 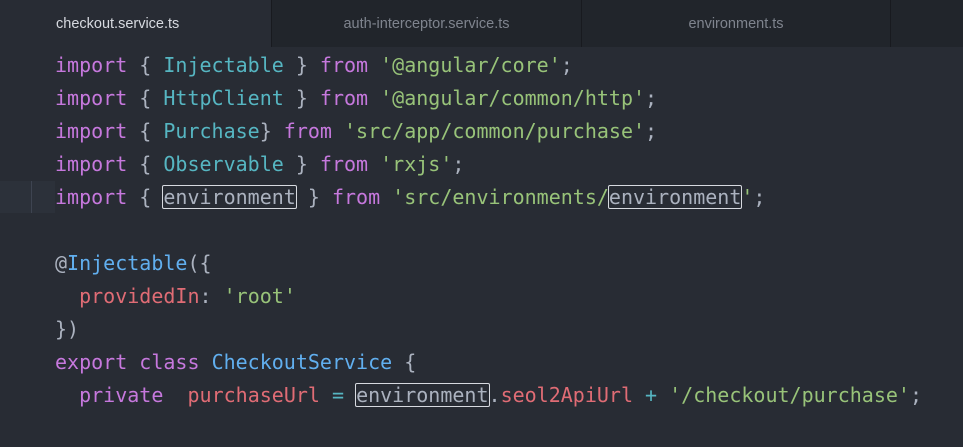 I want to click on code-line-7: @Injectable({, so click(x=133, y=263).